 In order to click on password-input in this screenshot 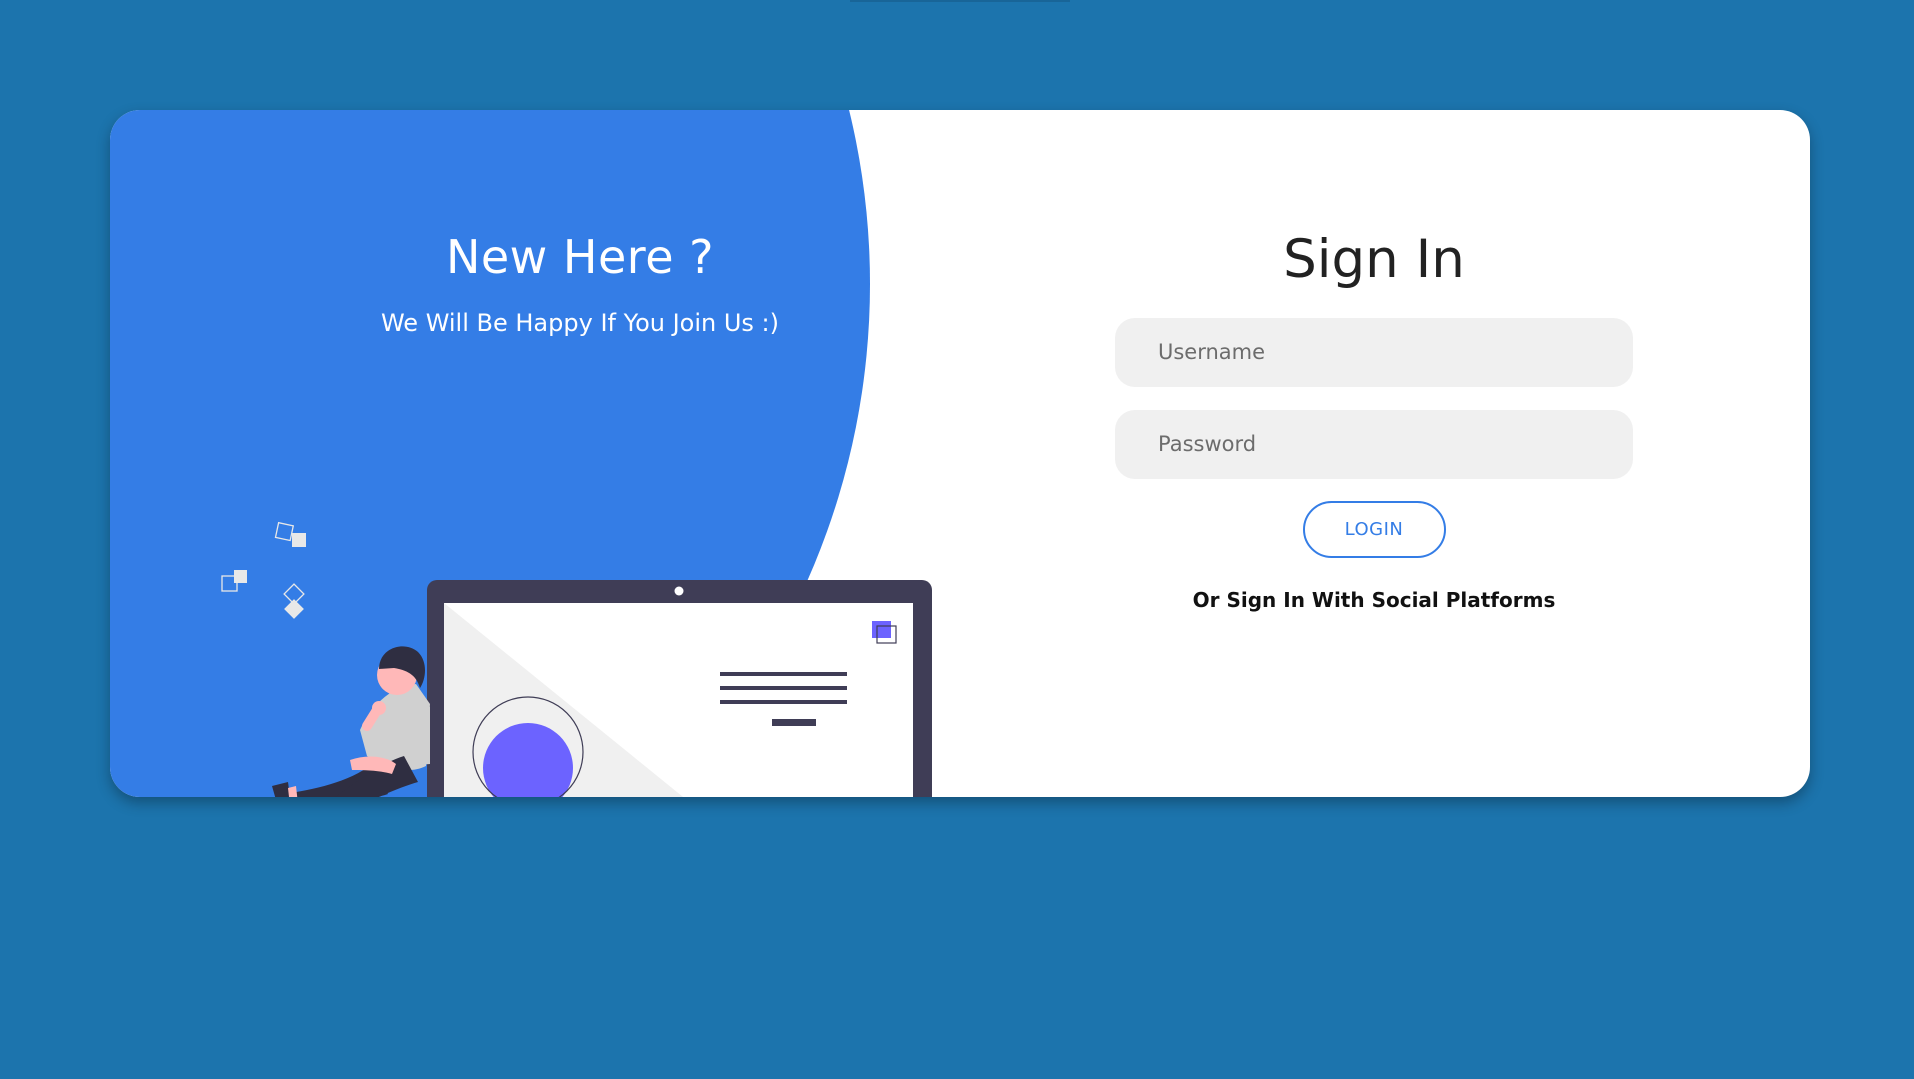, I will do `click(1374, 444)`.